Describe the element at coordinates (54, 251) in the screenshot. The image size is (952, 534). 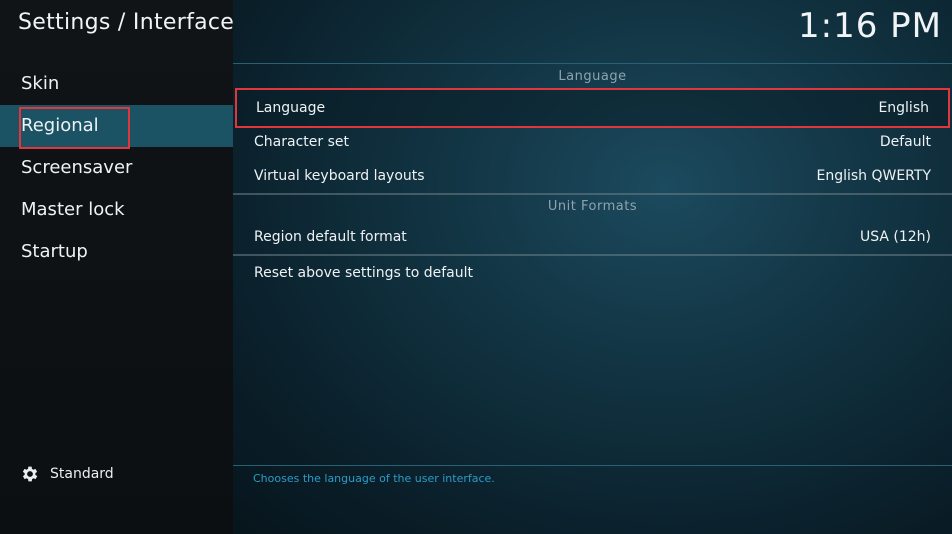
I see `sidebar-item-label: Startup` at that location.